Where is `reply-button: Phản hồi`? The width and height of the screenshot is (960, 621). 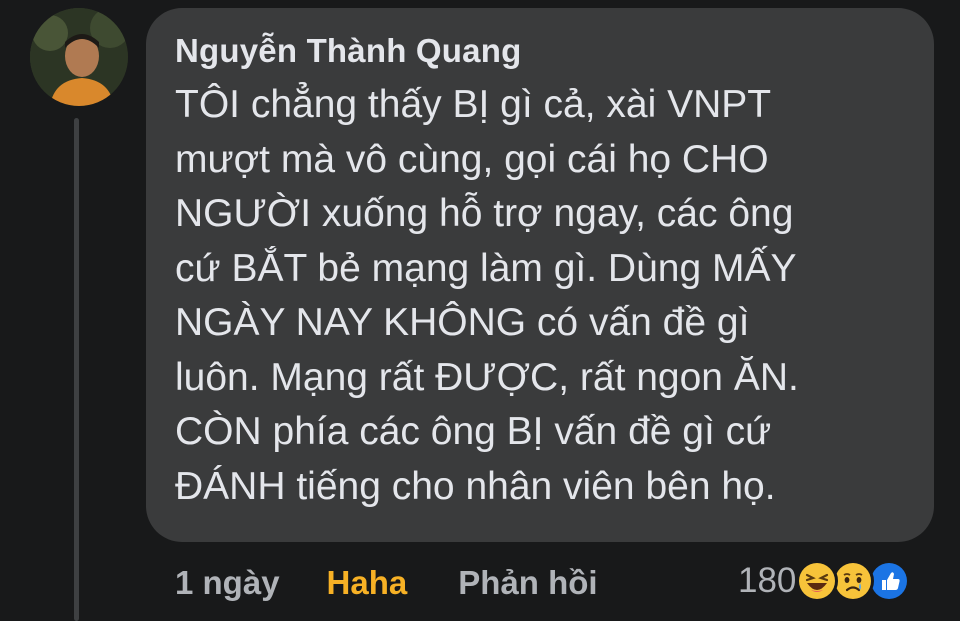
reply-button: Phản hồi is located at coordinates (527, 583).